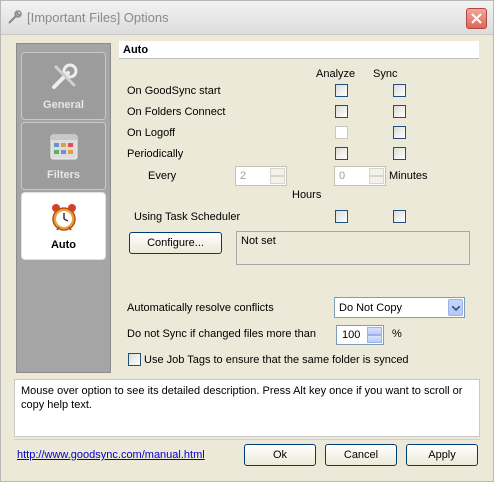 The height and width of the screenshot is (482, 494). Describe the element at coordinates (399, 111) in the screenshot. I see `on-folders-connect-sync-checkbox` at that location.